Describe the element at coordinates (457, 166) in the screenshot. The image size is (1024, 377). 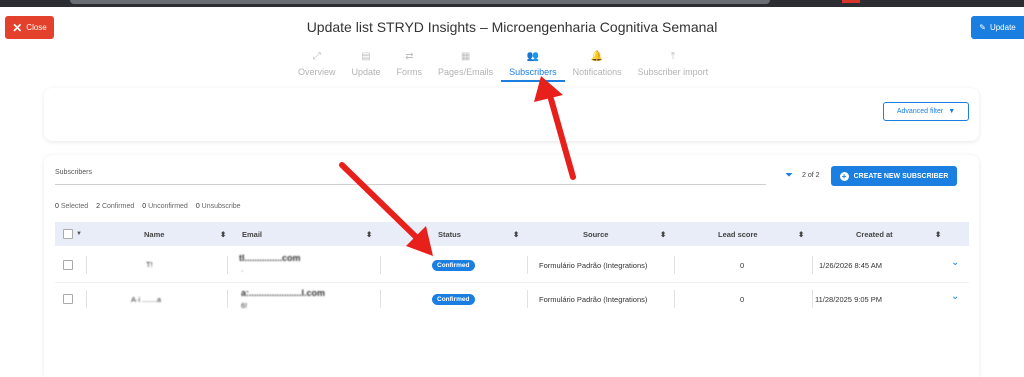
I see `annotation-arrows` at that location.